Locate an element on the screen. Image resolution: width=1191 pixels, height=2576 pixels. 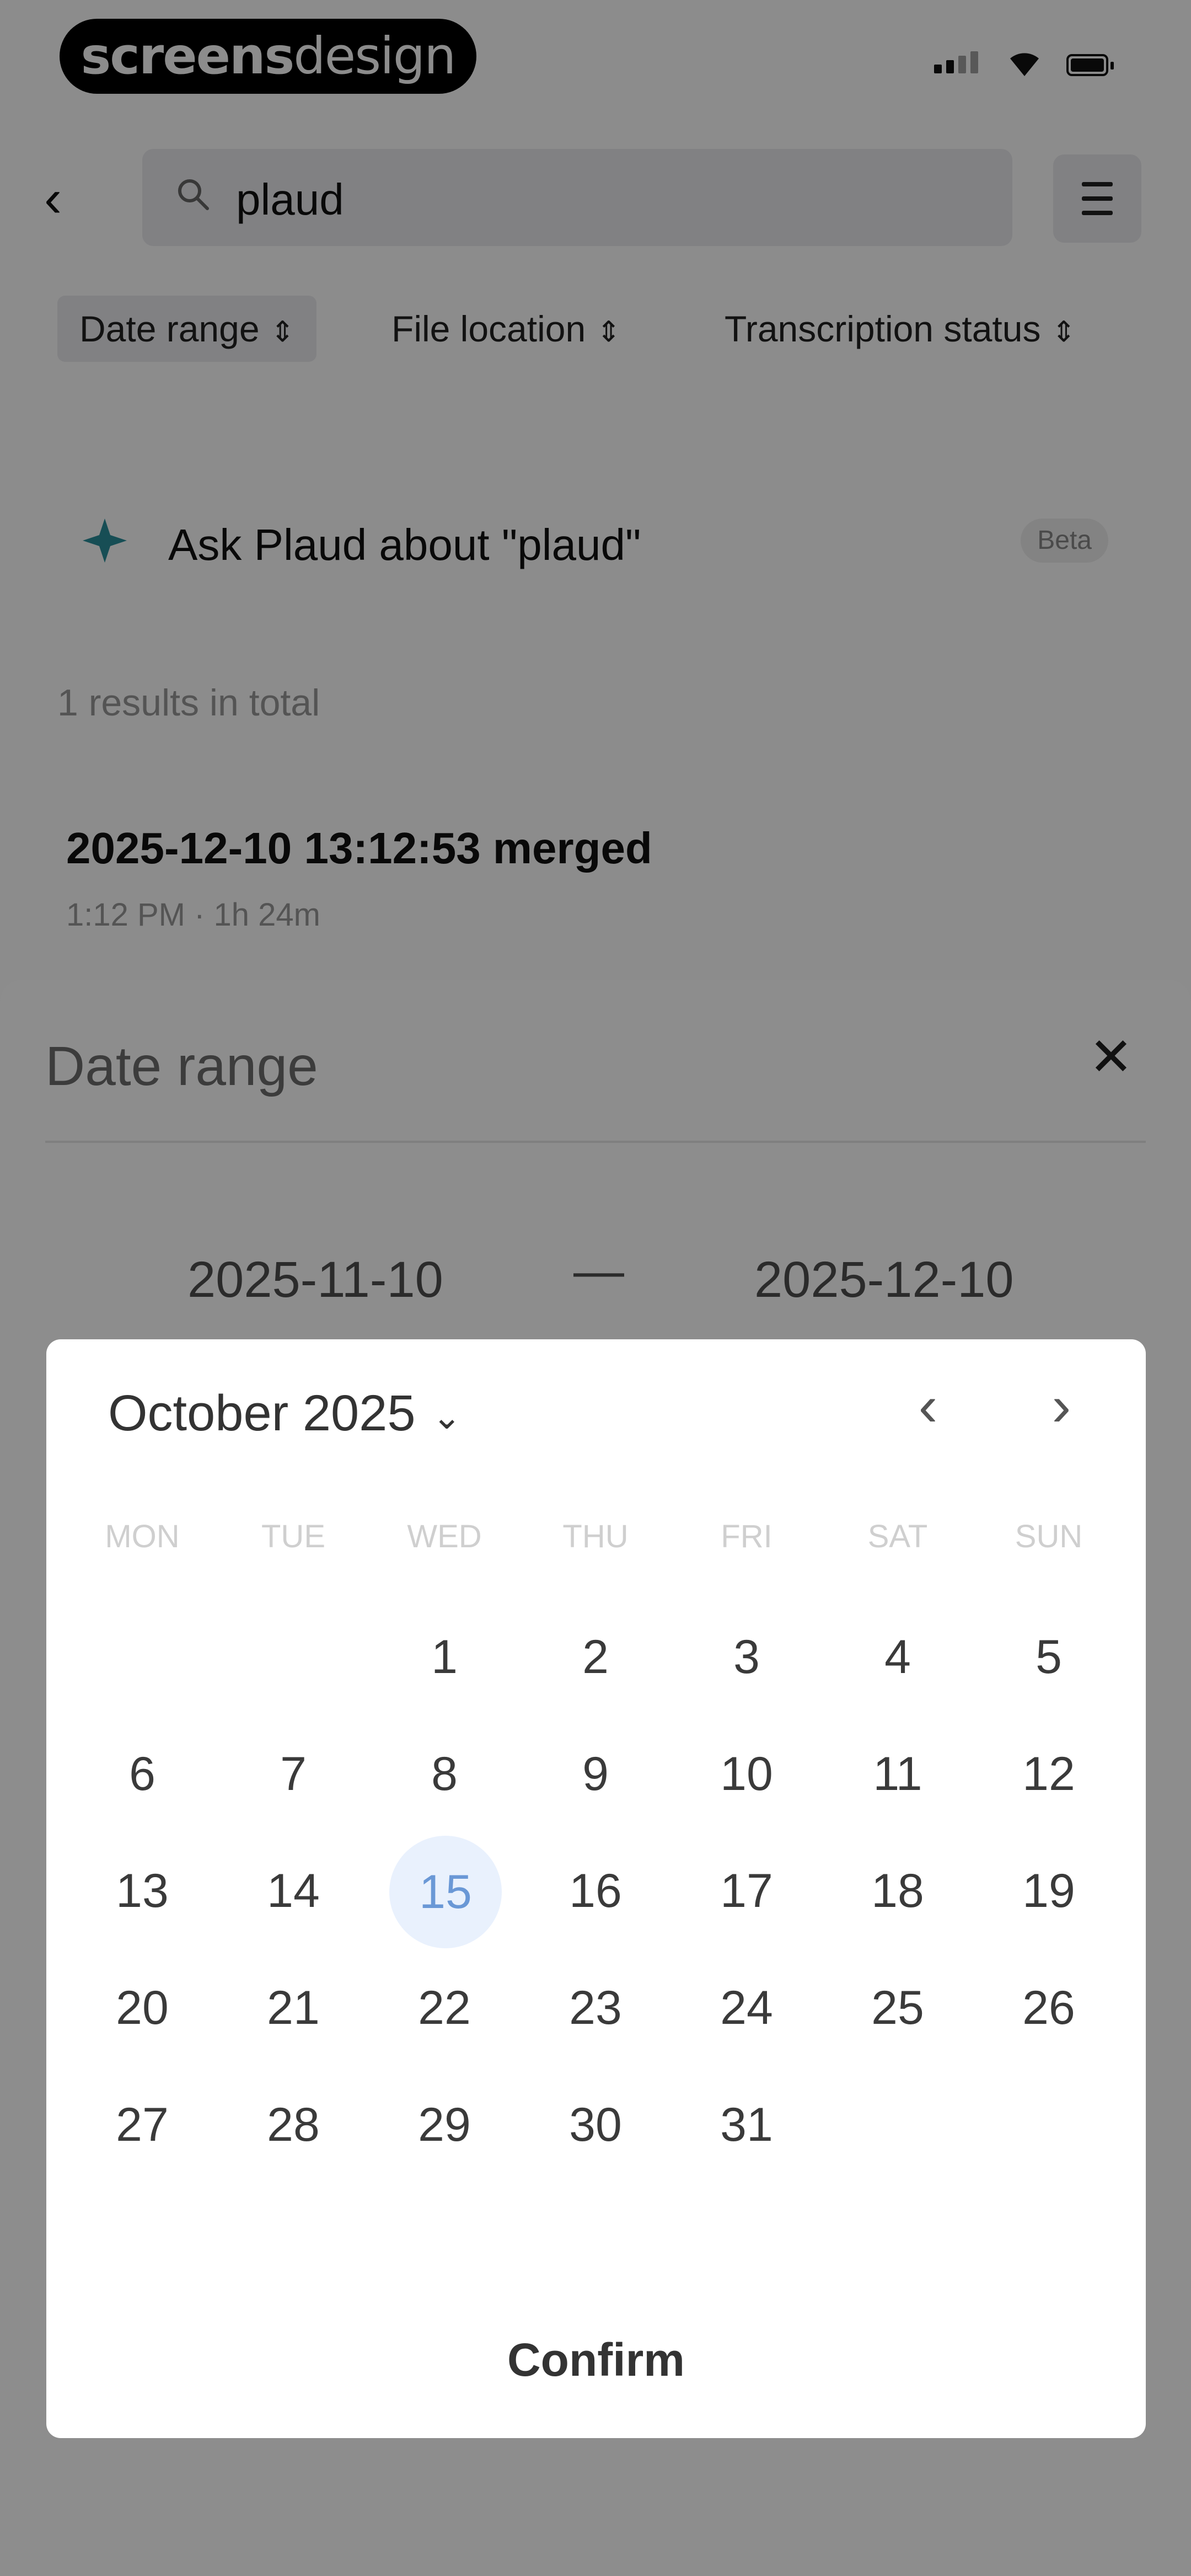
day-cell: 26 is located at coordinates (1049, 2008).